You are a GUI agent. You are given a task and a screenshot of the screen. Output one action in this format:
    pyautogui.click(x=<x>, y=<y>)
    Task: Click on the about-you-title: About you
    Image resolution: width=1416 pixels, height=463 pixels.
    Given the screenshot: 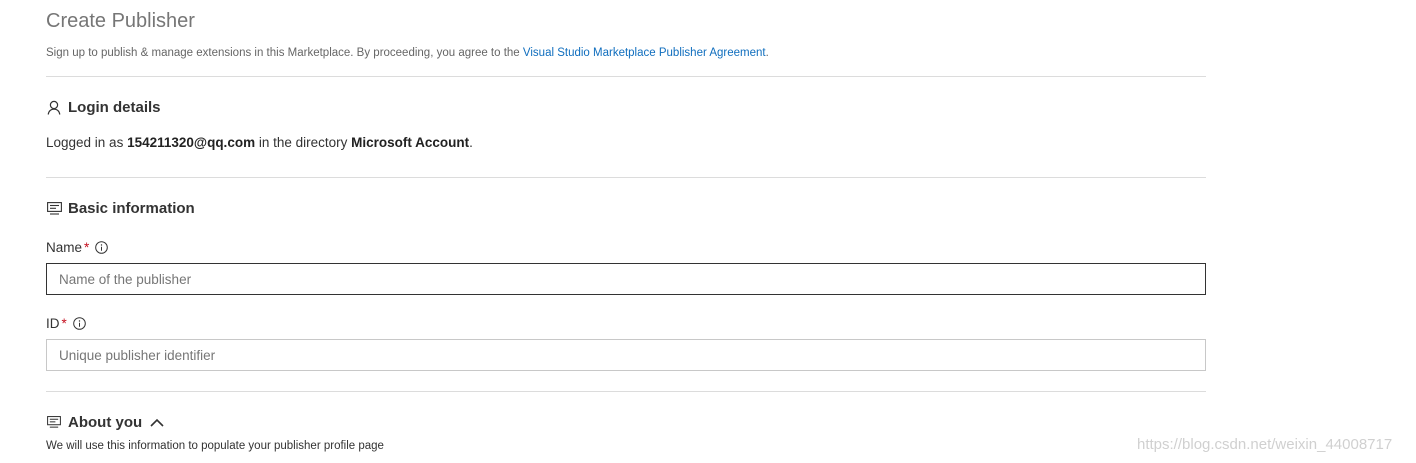 What is the action you would take?
    pyautogui.click(x=105, y=422)
    